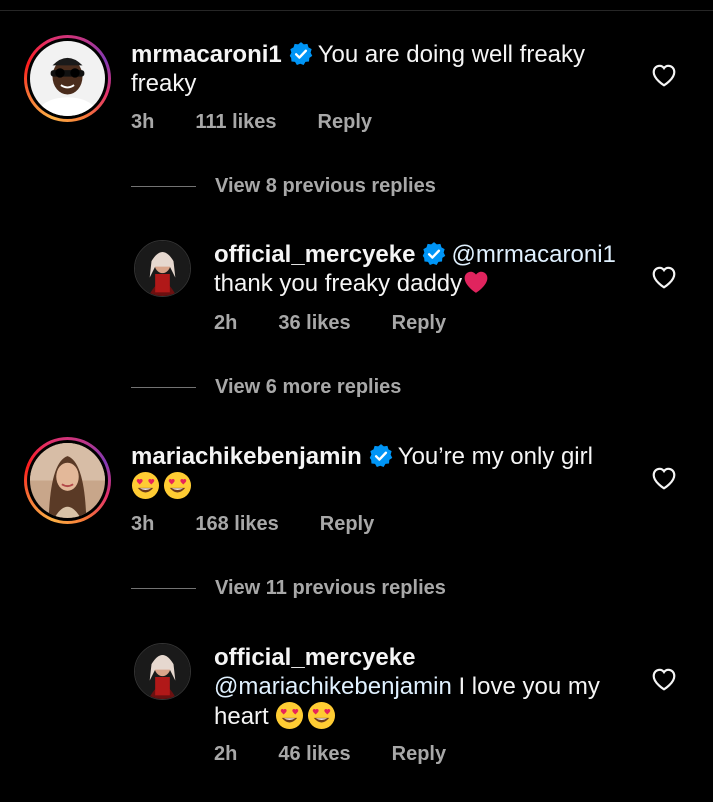 Image resolution: width=713 pixels, height=802 pixels. Describe the element at coordinates (356, 10) in the screenshot. I see `top-divider` at that location.